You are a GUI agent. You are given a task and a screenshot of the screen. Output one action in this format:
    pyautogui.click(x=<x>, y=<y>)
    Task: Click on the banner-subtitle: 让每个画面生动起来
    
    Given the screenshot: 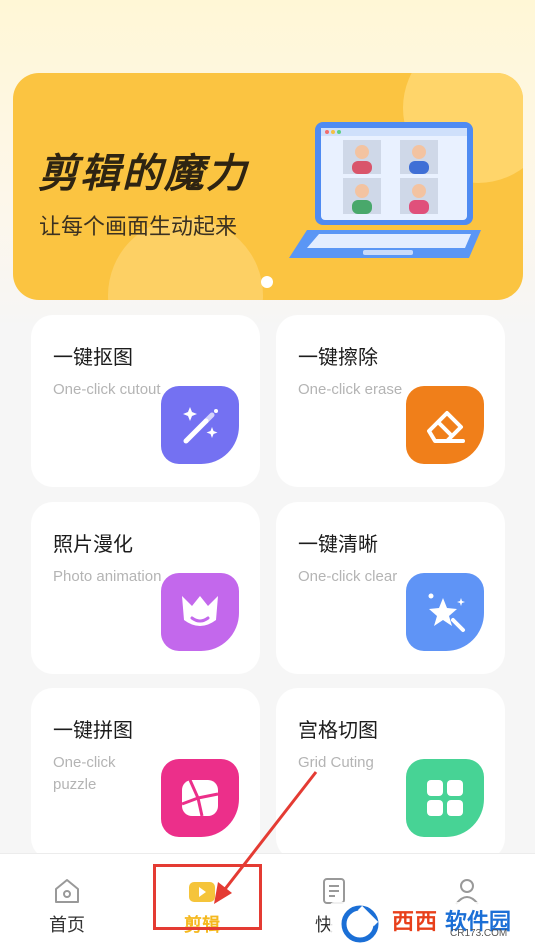 What is the action you would take?
    pyautogui.click(x=138, y=227)
    